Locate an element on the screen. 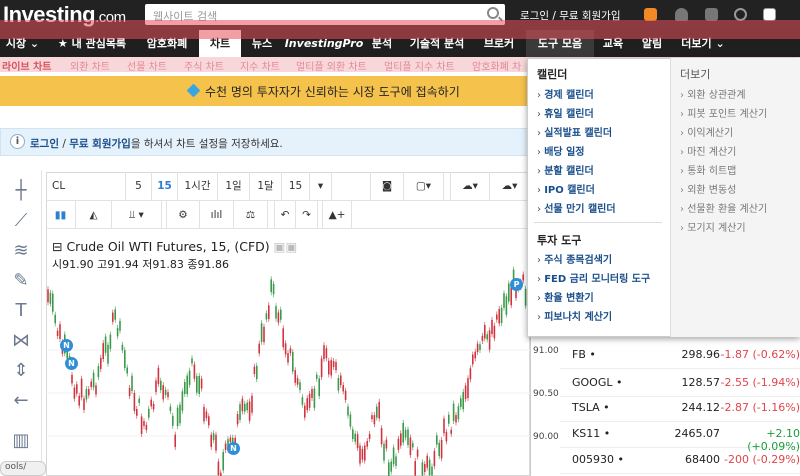 The image size is (800, 476). menu-currency-converter: 환율 변환기 is located at coordinates (565, 296).